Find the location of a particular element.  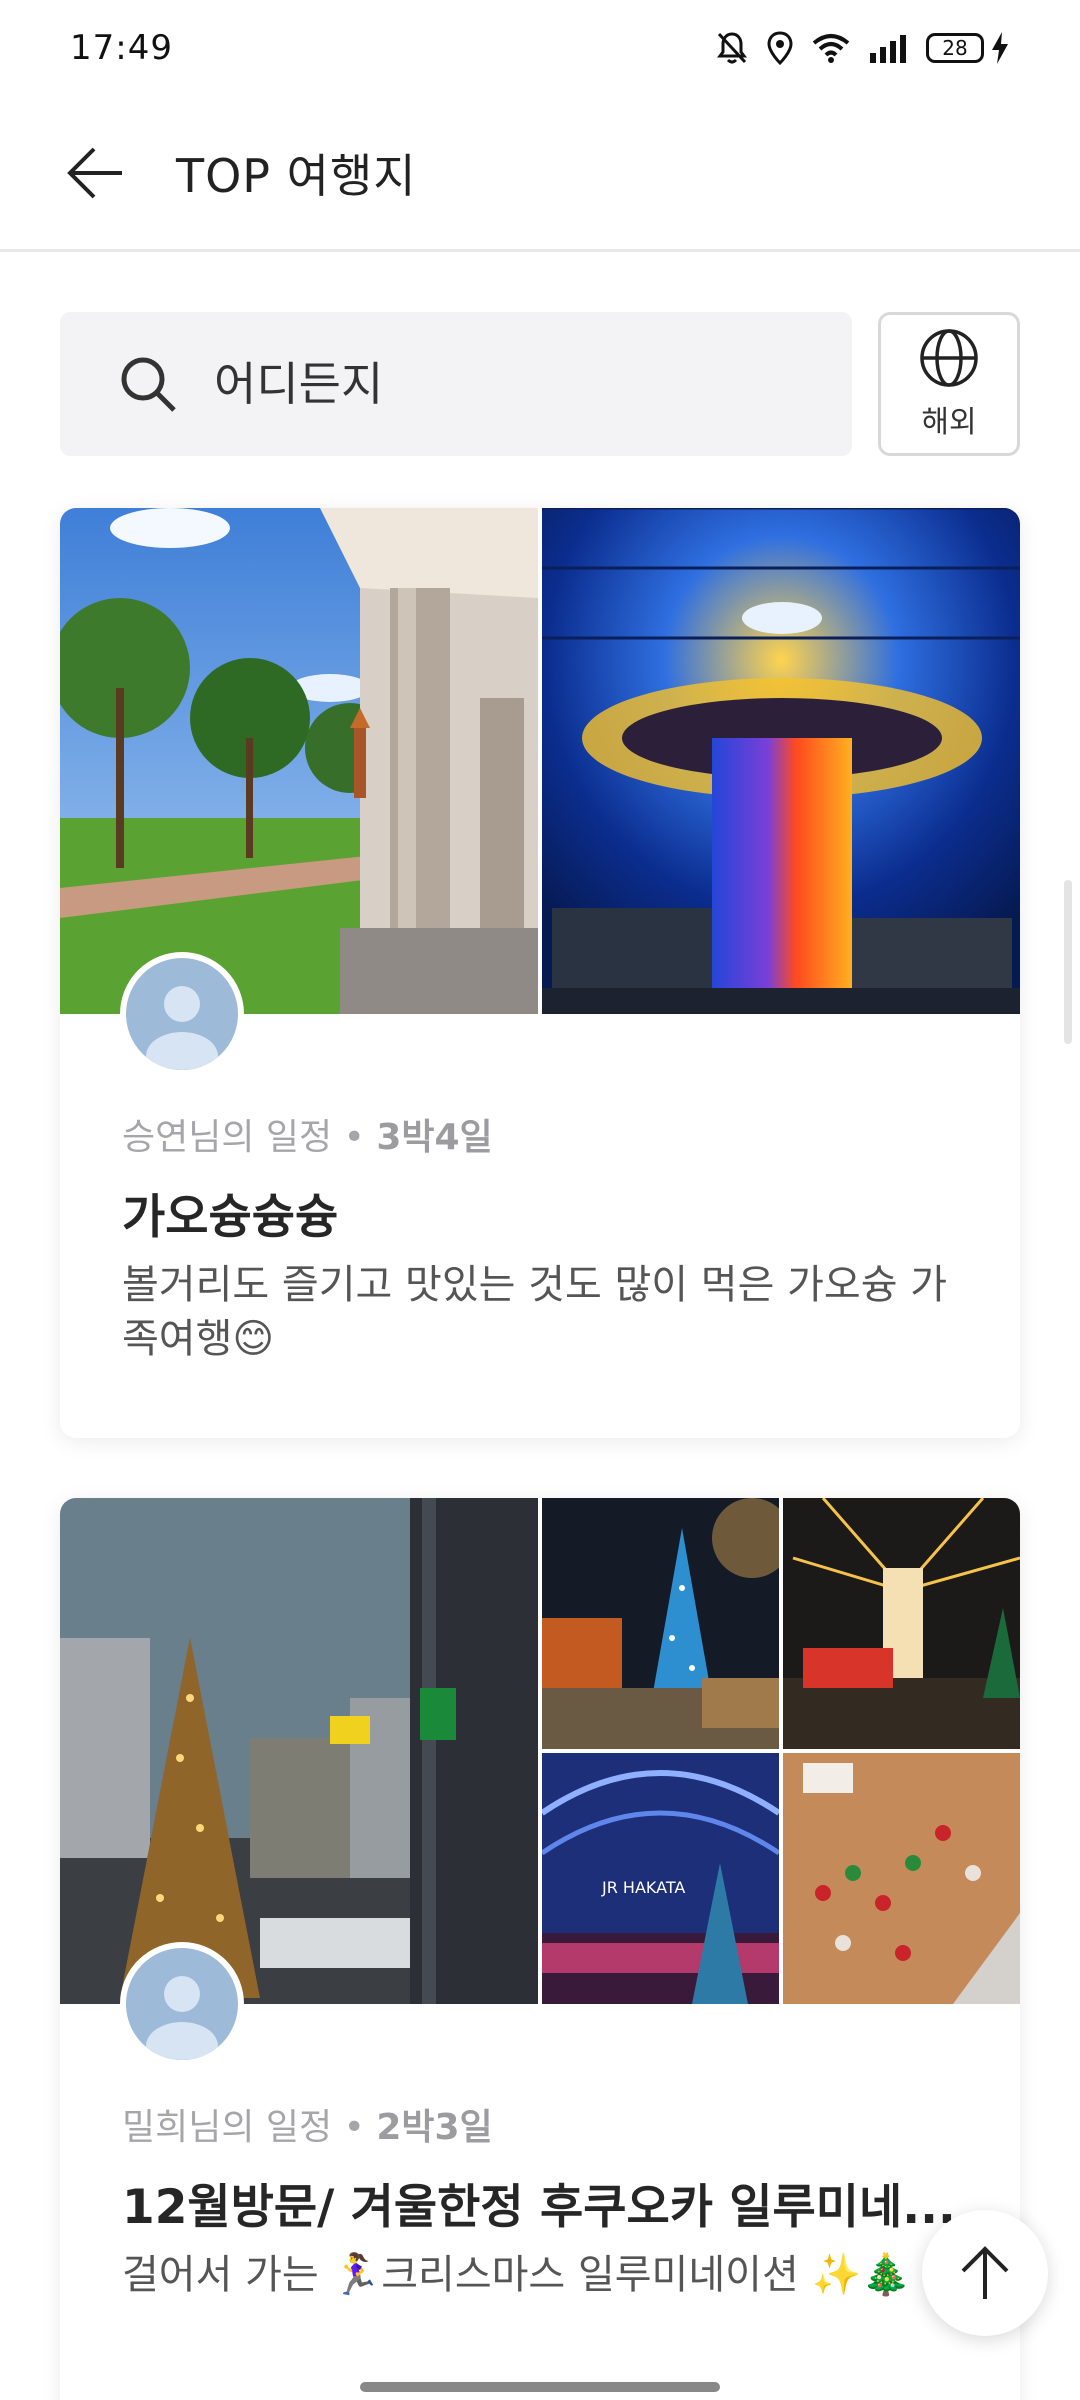

trip-duration: 3박4일 is located at coordinates (434, 1137).